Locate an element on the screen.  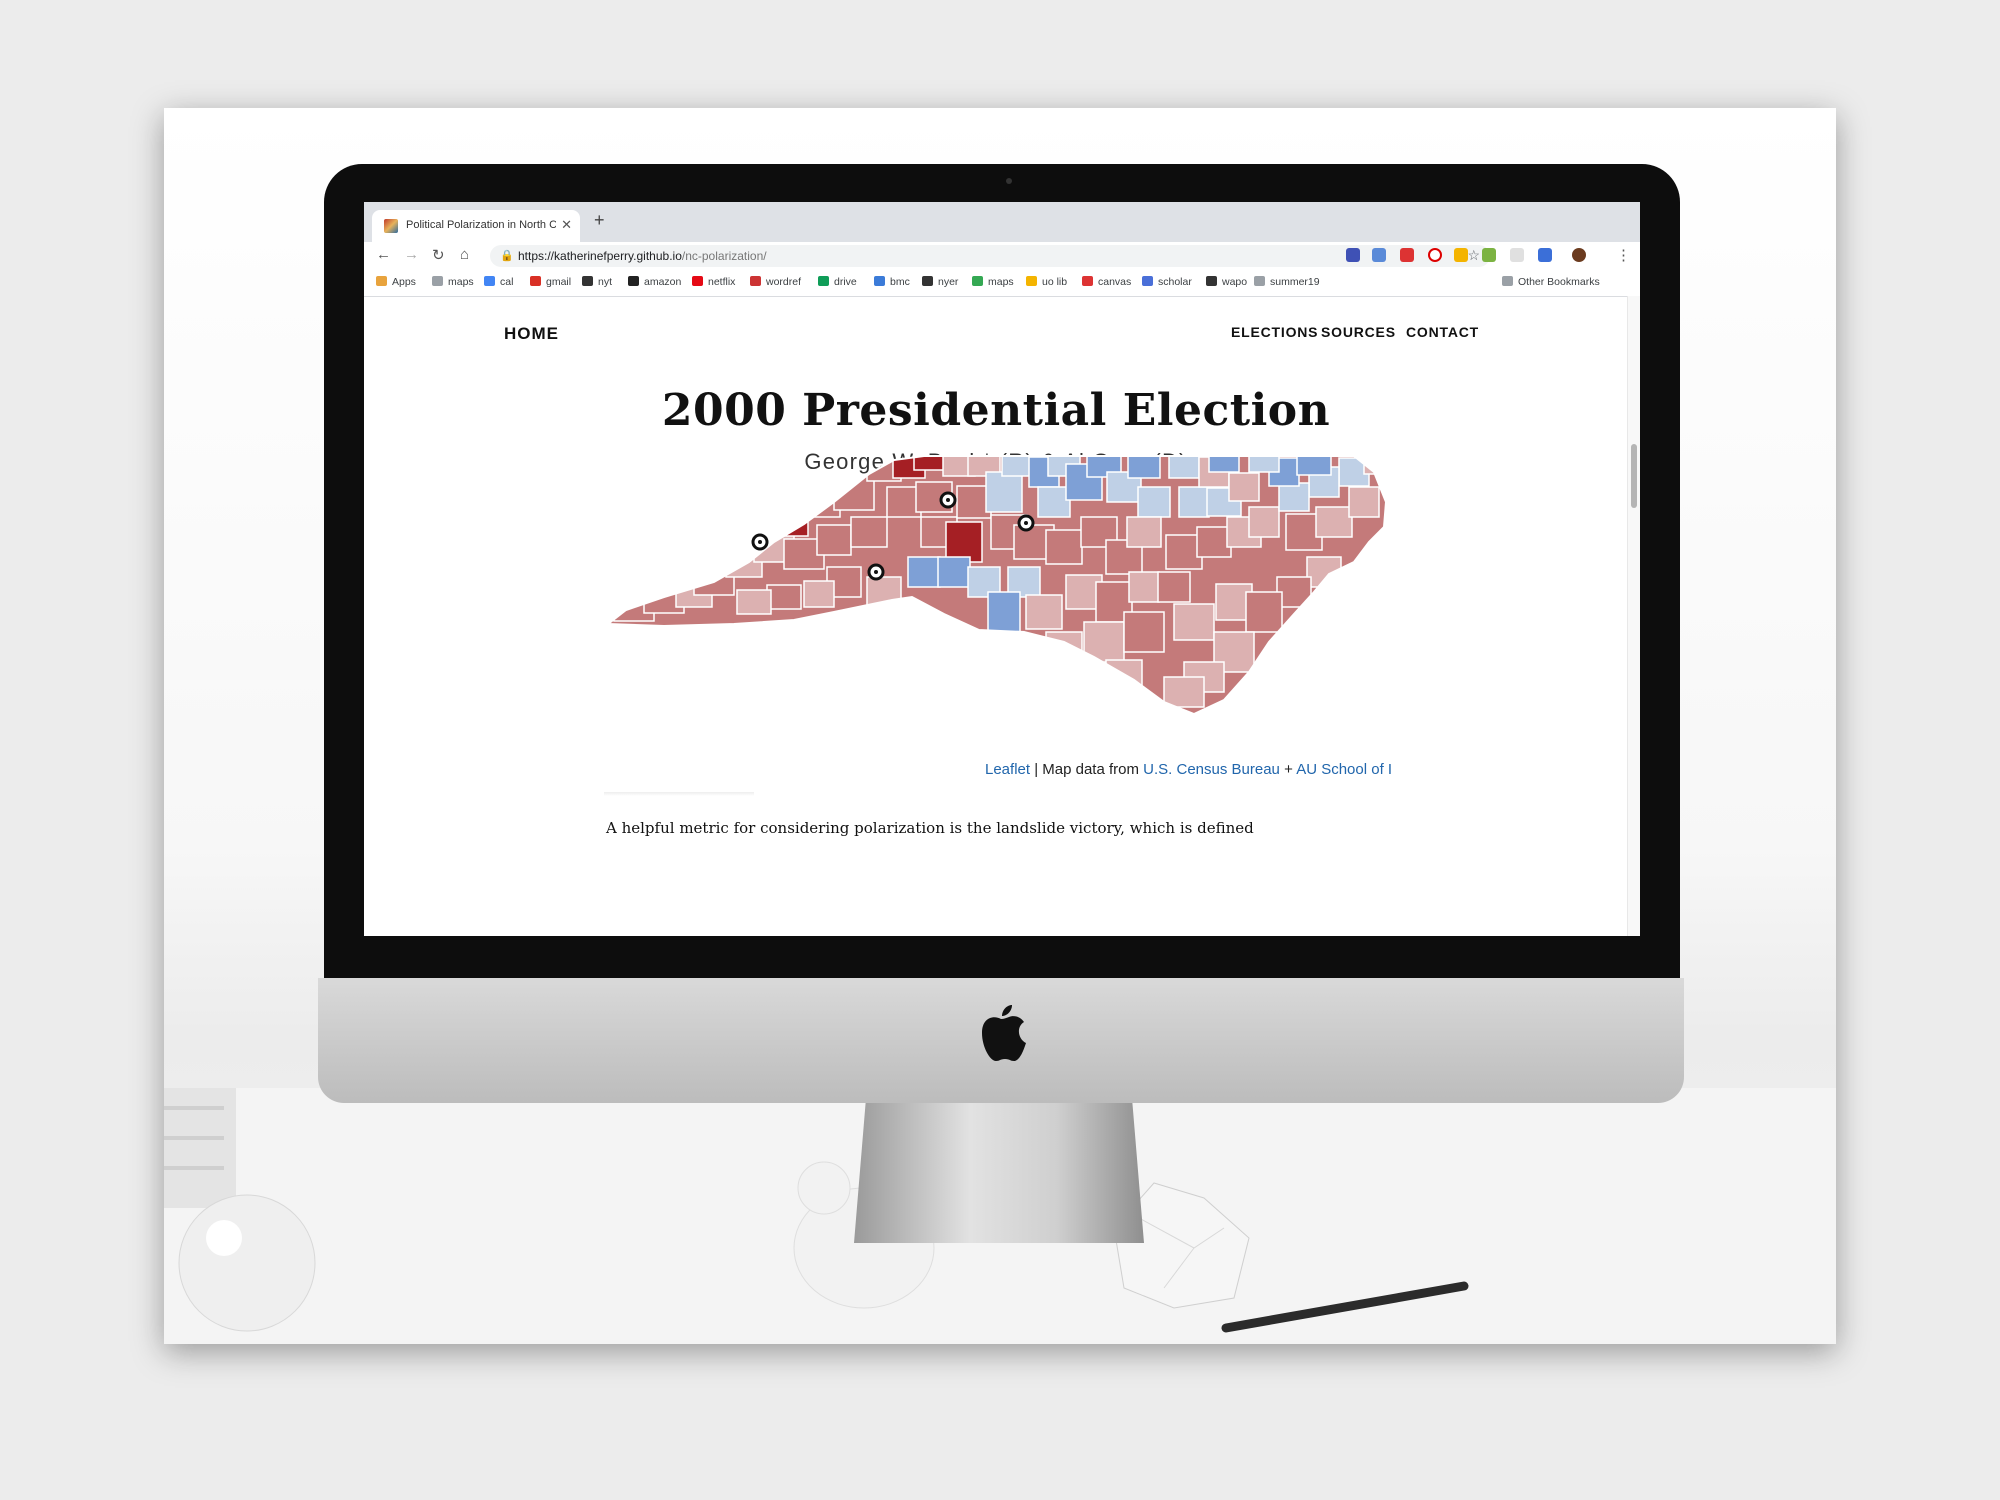
camera-dot is located at coordinates (1009, 181).